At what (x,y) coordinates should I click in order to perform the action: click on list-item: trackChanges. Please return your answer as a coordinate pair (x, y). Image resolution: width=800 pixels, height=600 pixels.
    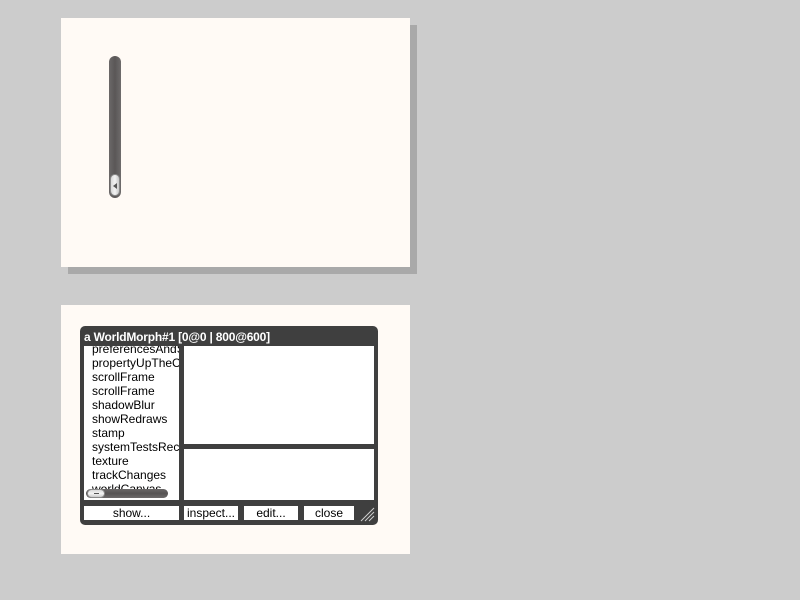
    Looking at the image, I should click on (131, 475).